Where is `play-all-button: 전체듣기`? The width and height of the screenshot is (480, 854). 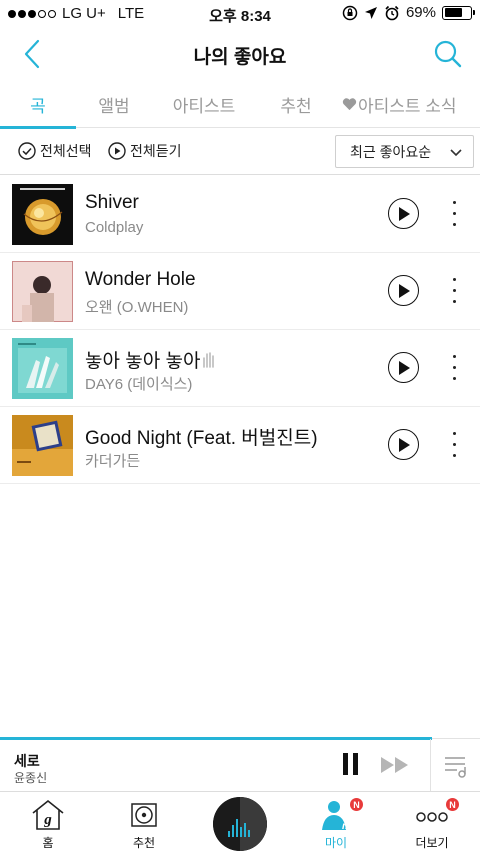 play-all-button: 전체듣기 is located at coordinates (145, 151).